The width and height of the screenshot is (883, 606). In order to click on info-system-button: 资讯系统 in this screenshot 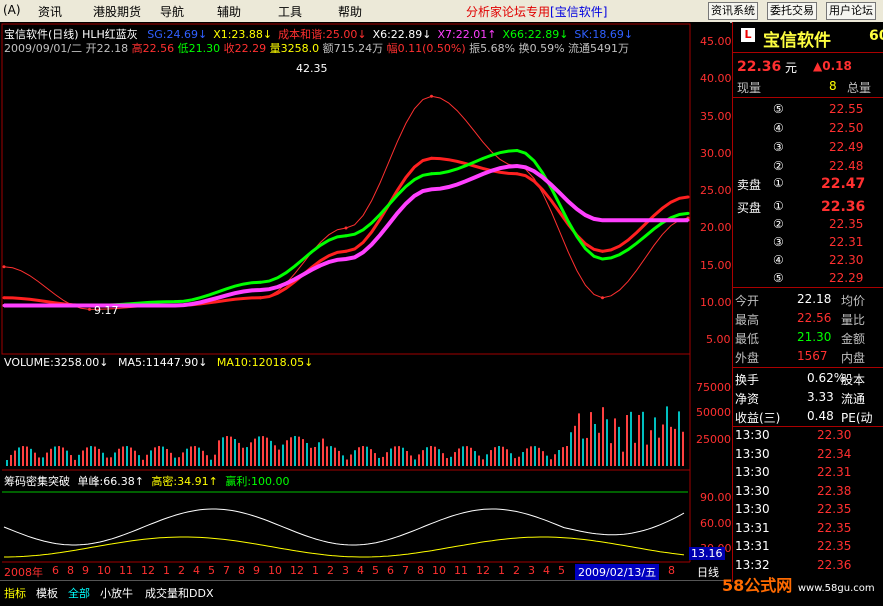, I will do `click(733, 11)`.